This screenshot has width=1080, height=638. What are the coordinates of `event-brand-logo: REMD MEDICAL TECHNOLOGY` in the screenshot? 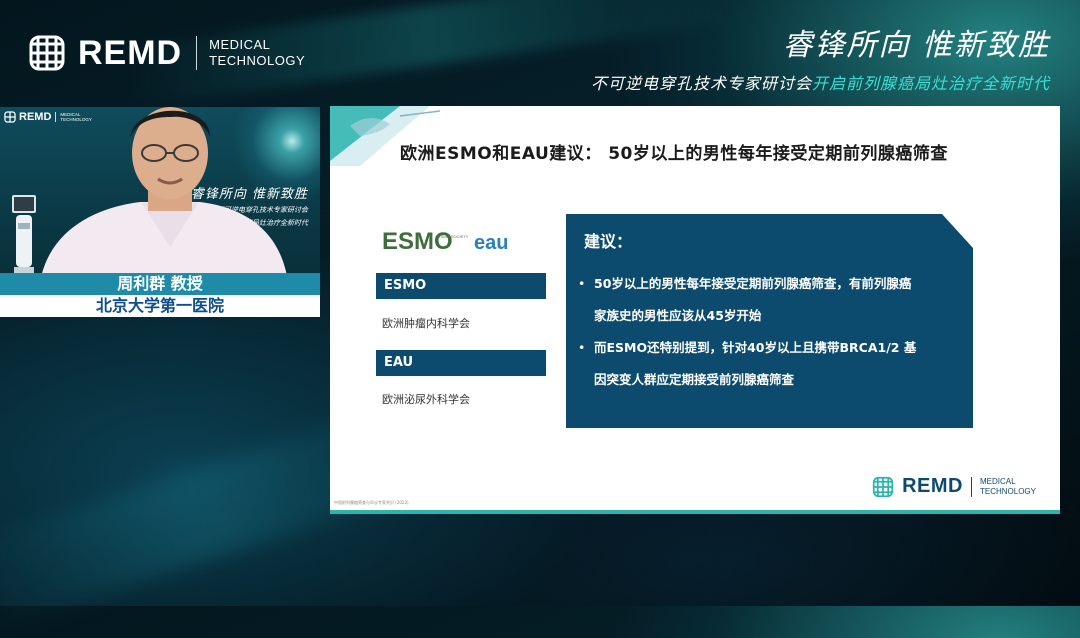 It's located at (166, 53).